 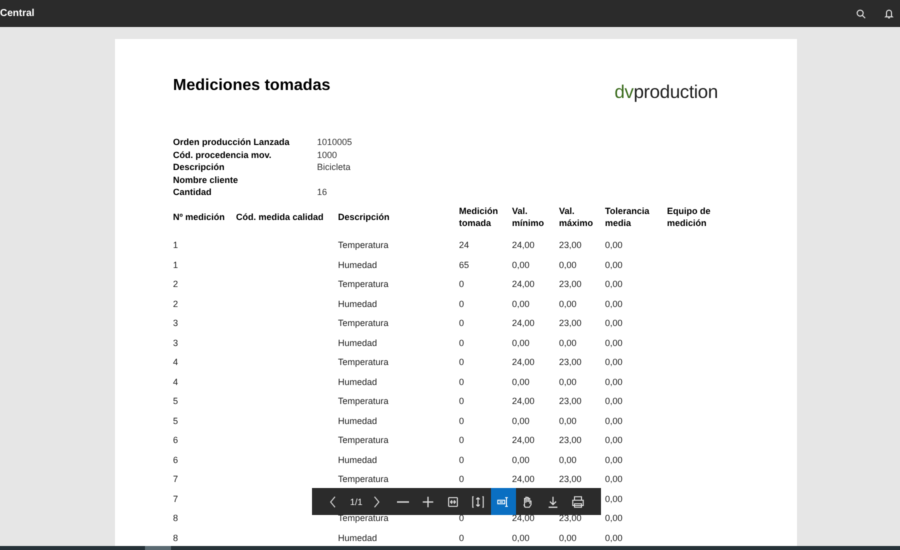 What do you see at coordinates (553, 501) in the screenshot?
I see `download-icon` at bounding box center [553, 501].